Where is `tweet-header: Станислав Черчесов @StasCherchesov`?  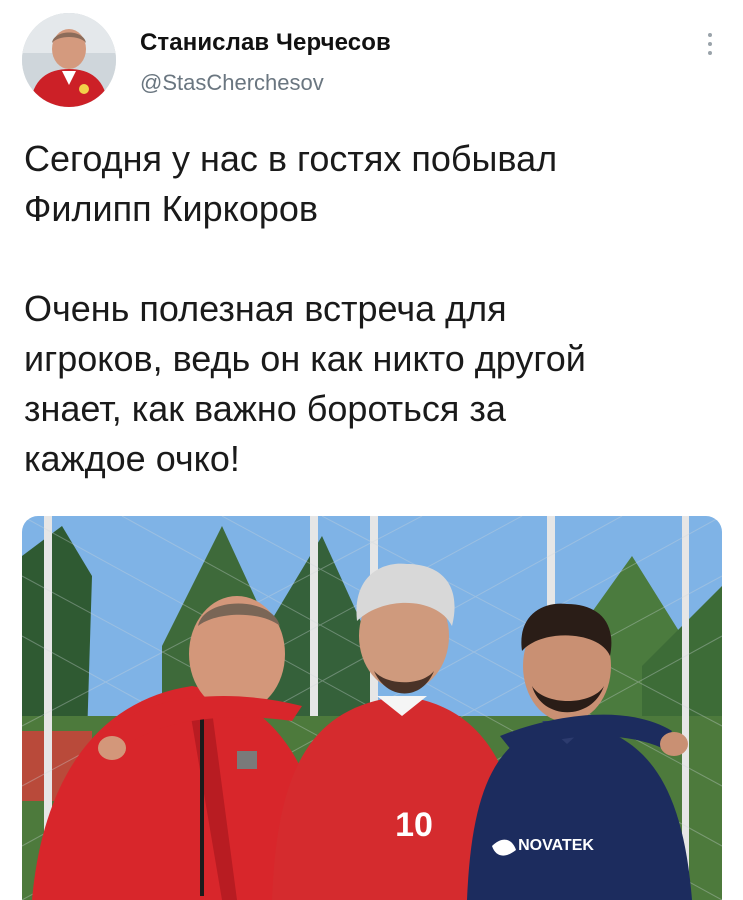 tweet-header: Станислав Черчесов @StasCherchesov is located at coordinates (372, 60).